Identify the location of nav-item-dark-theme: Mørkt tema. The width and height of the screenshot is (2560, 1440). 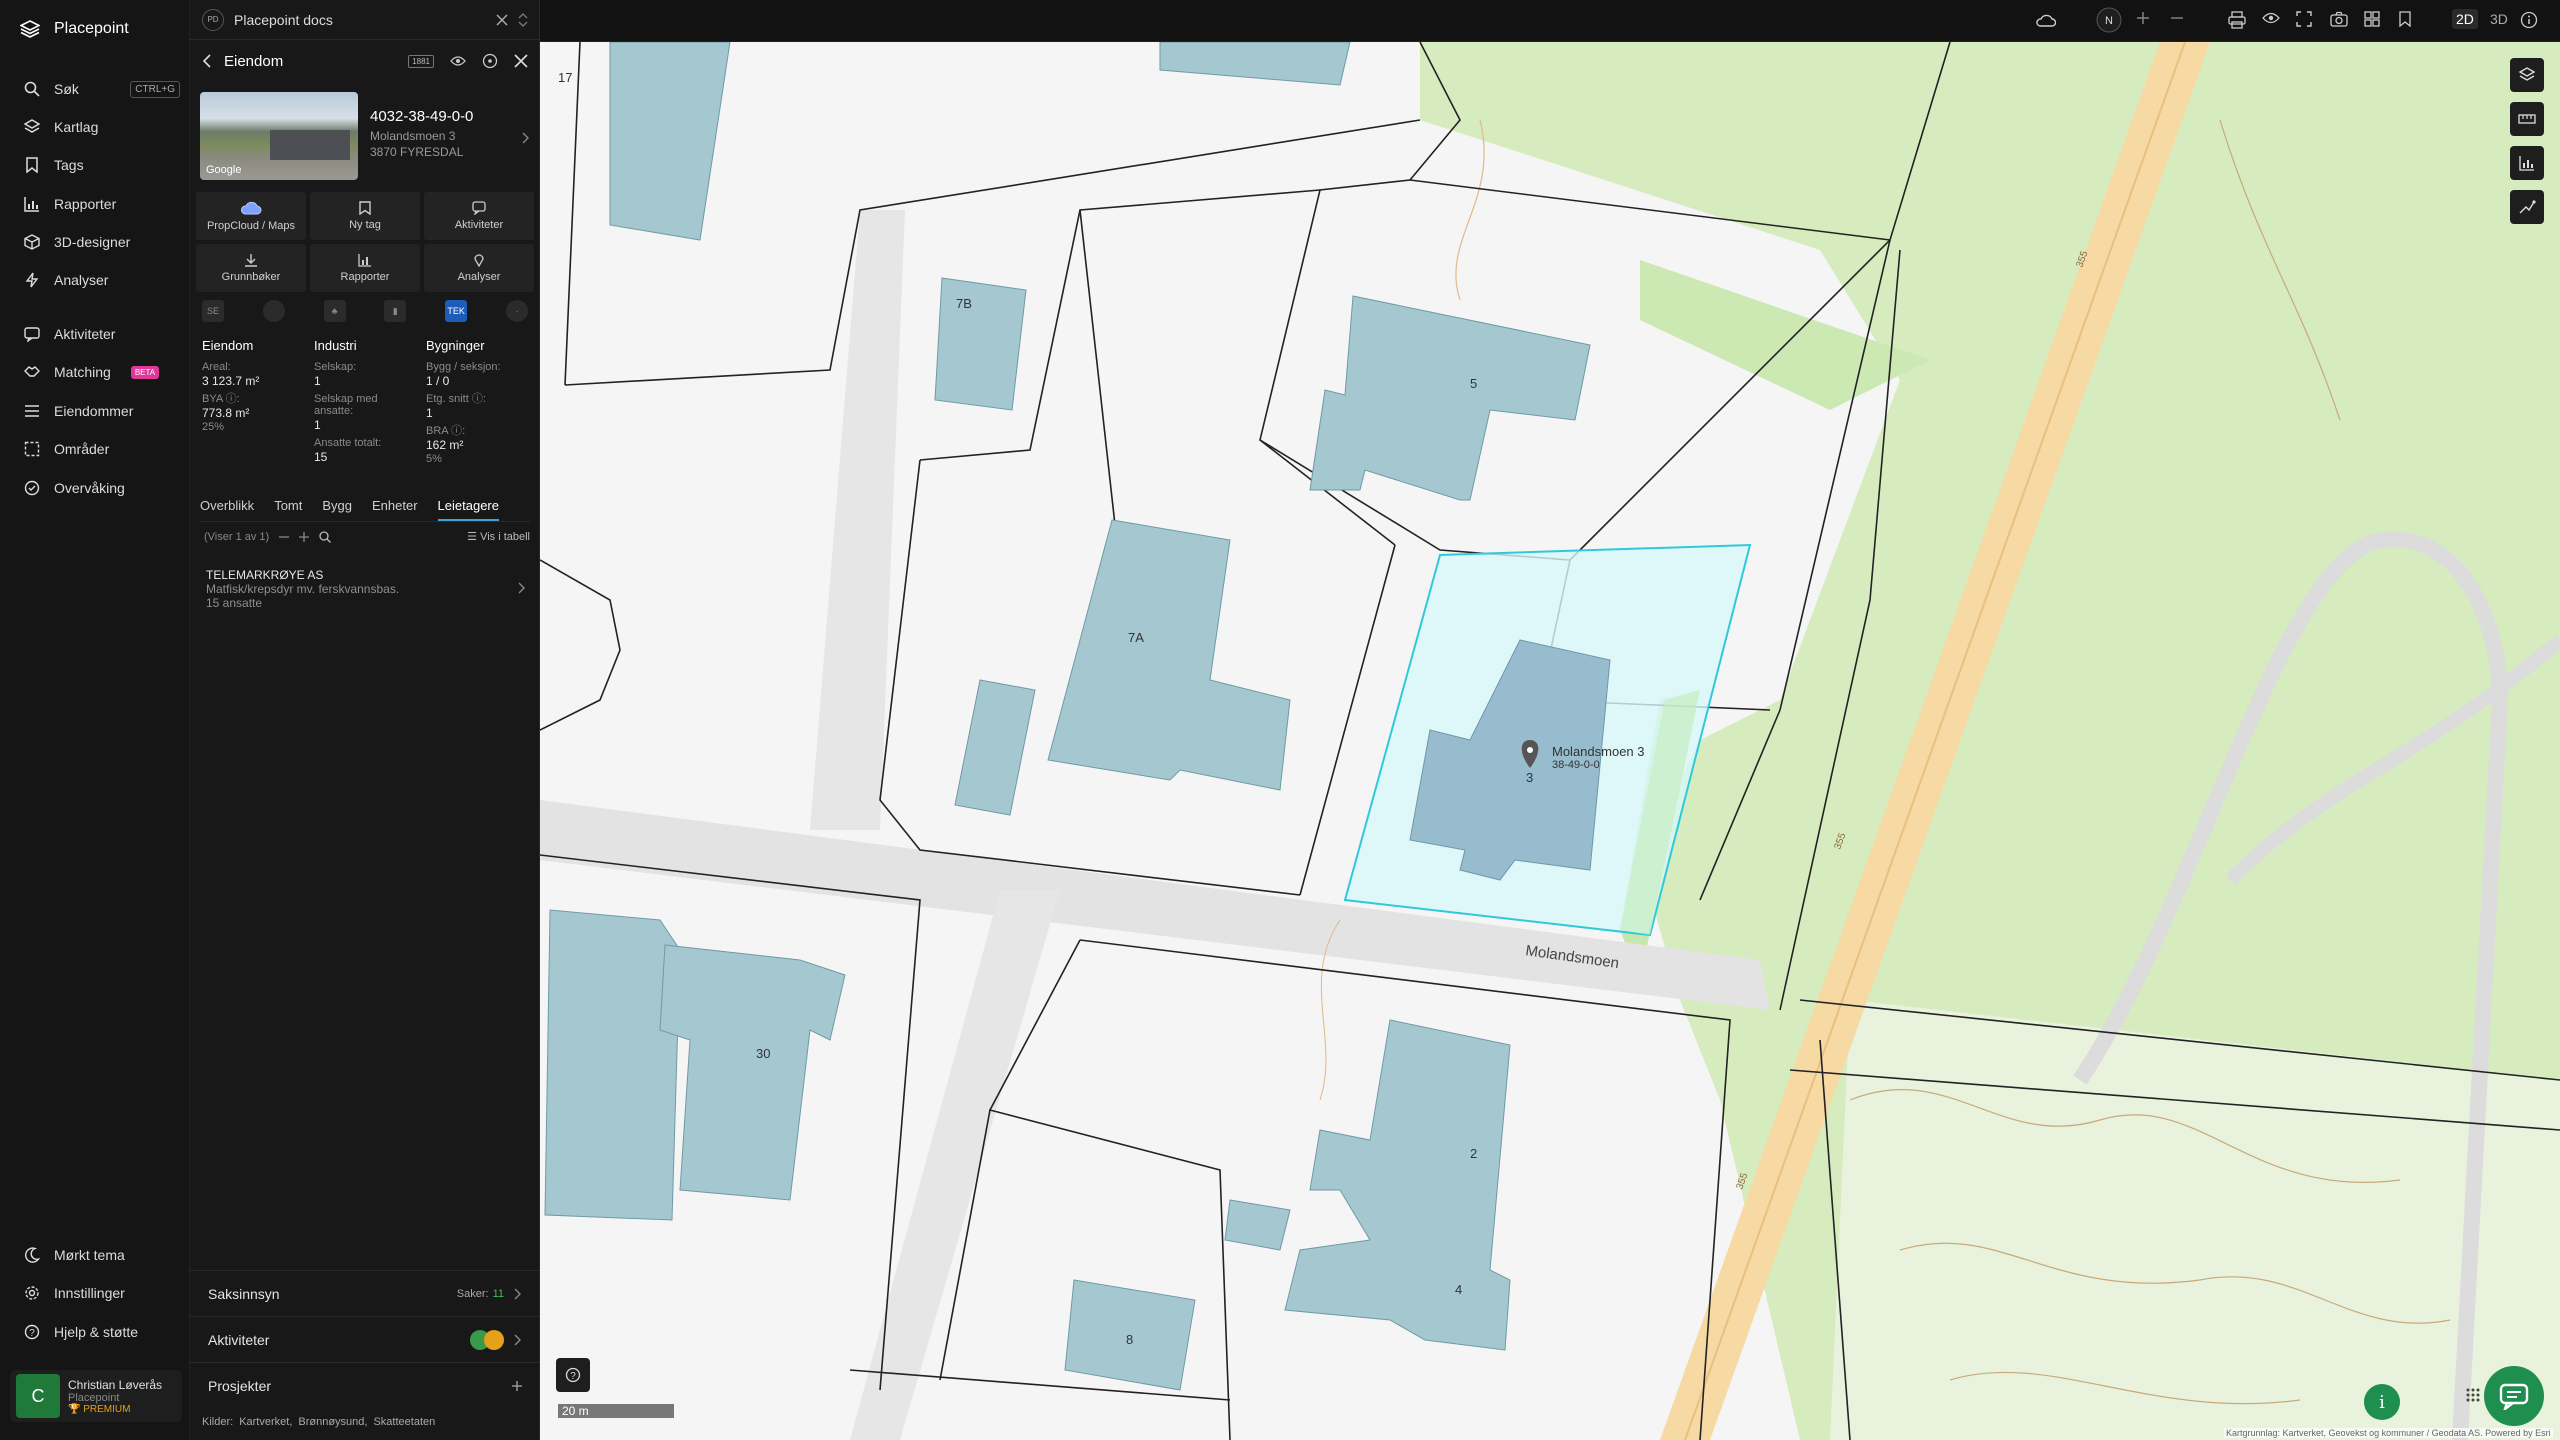
(102, 1255).